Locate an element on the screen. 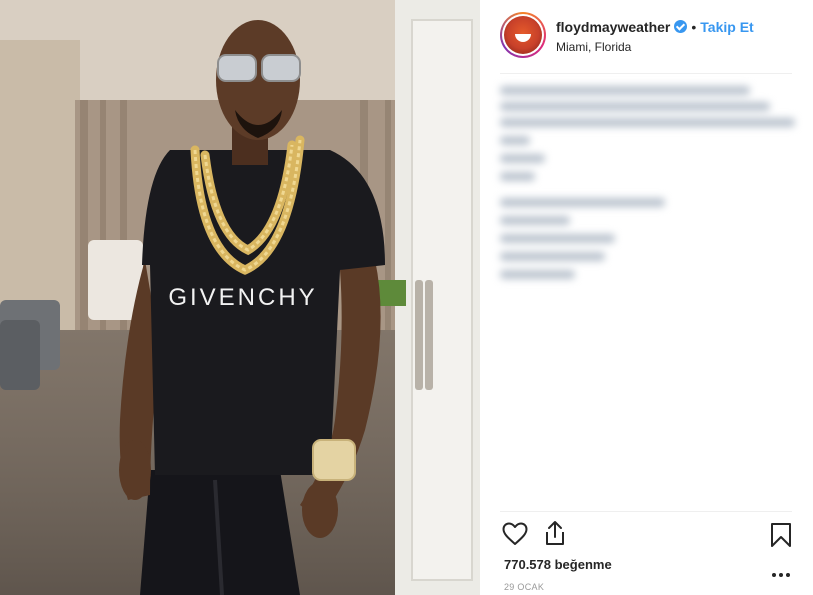 The image size is (813, 595). actions-divider is located at coordinates (646, 511).